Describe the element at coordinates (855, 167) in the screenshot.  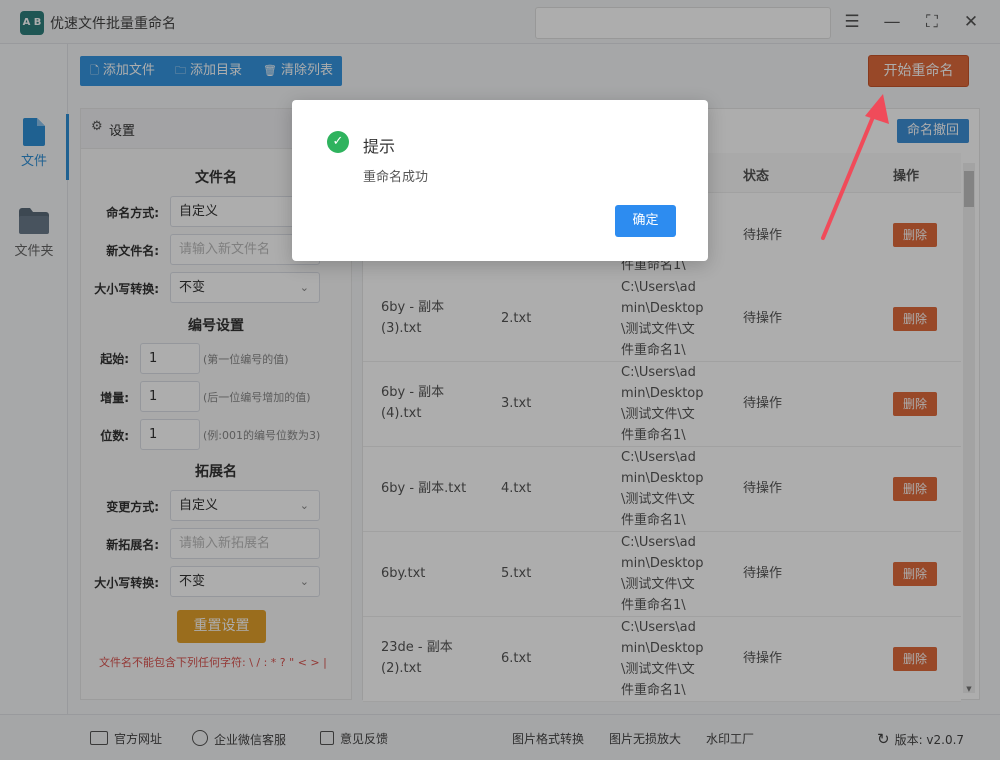
I see `red-arrow-annotation` at that location.